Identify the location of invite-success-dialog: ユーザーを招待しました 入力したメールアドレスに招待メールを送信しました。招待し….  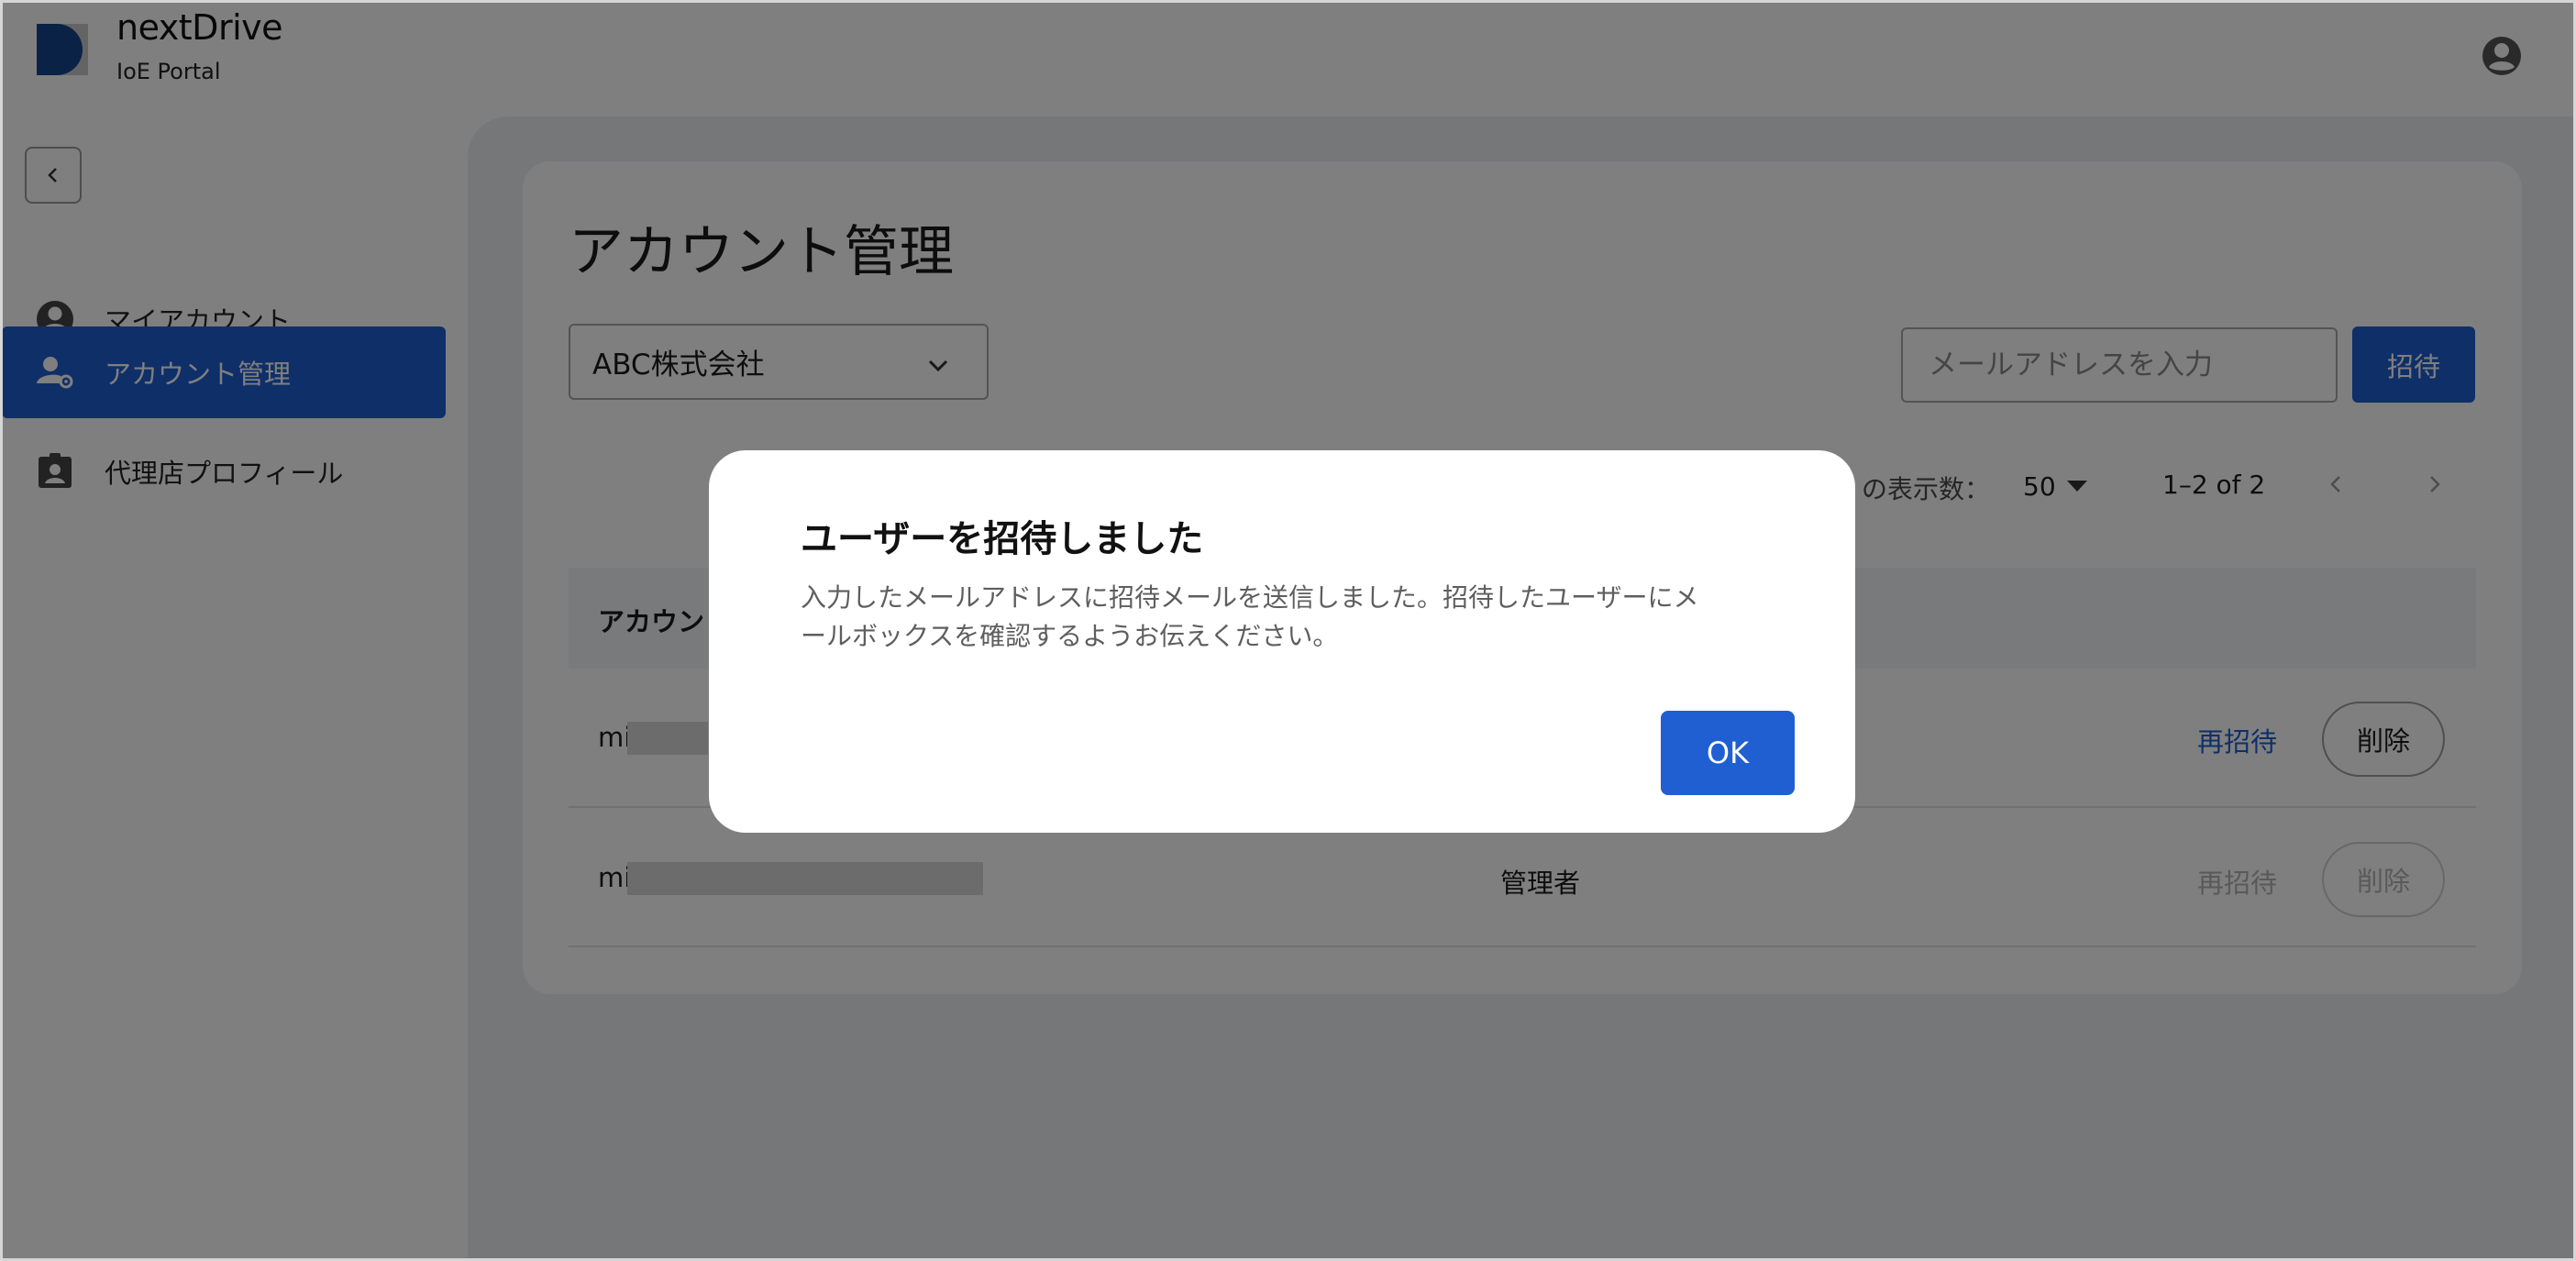
(1282, 641).